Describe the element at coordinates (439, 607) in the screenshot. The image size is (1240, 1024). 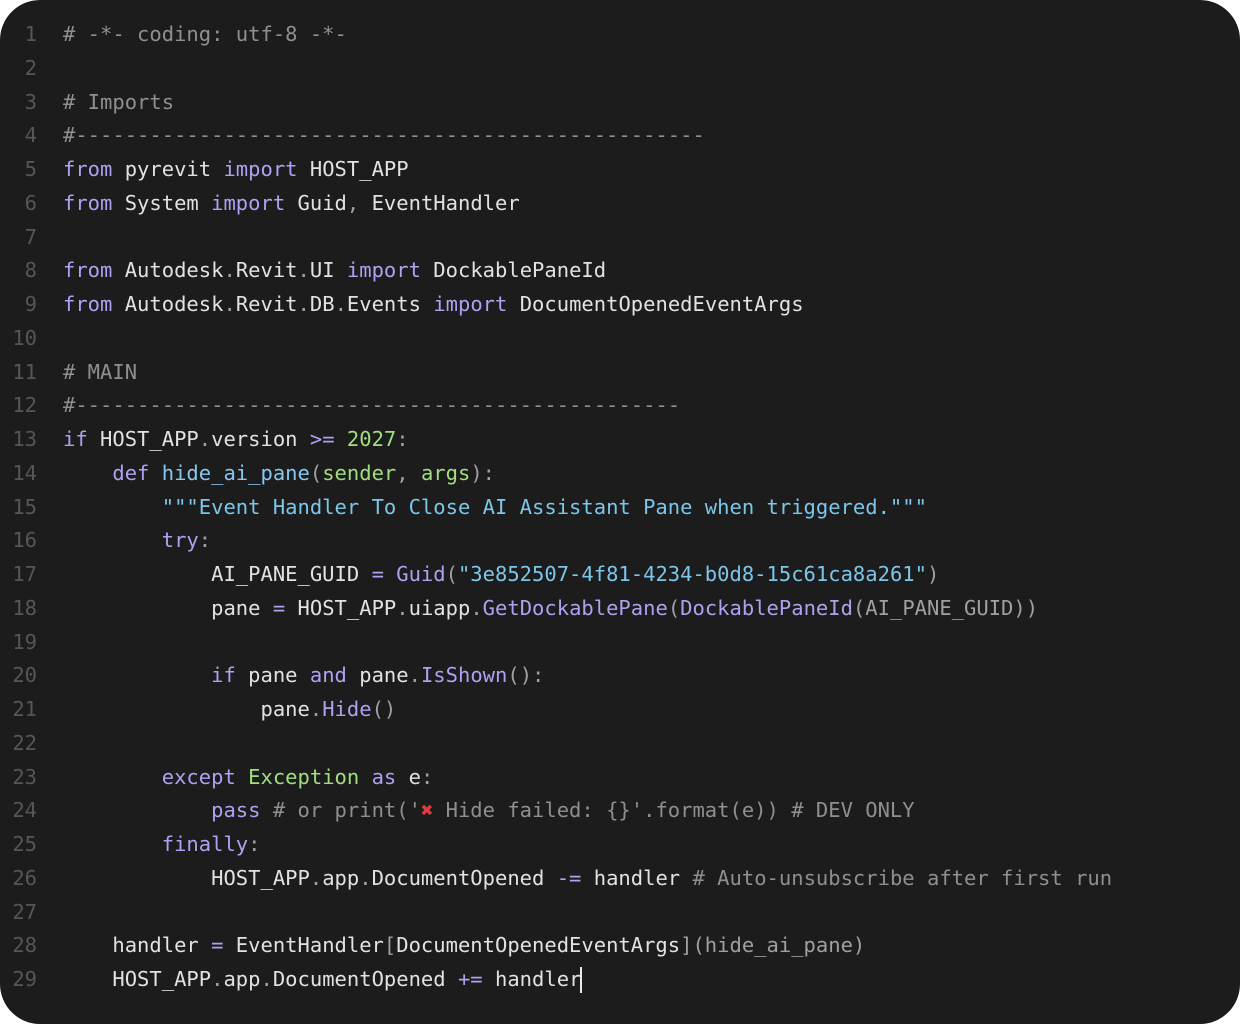
I see `code-token: uiapp` at that location.